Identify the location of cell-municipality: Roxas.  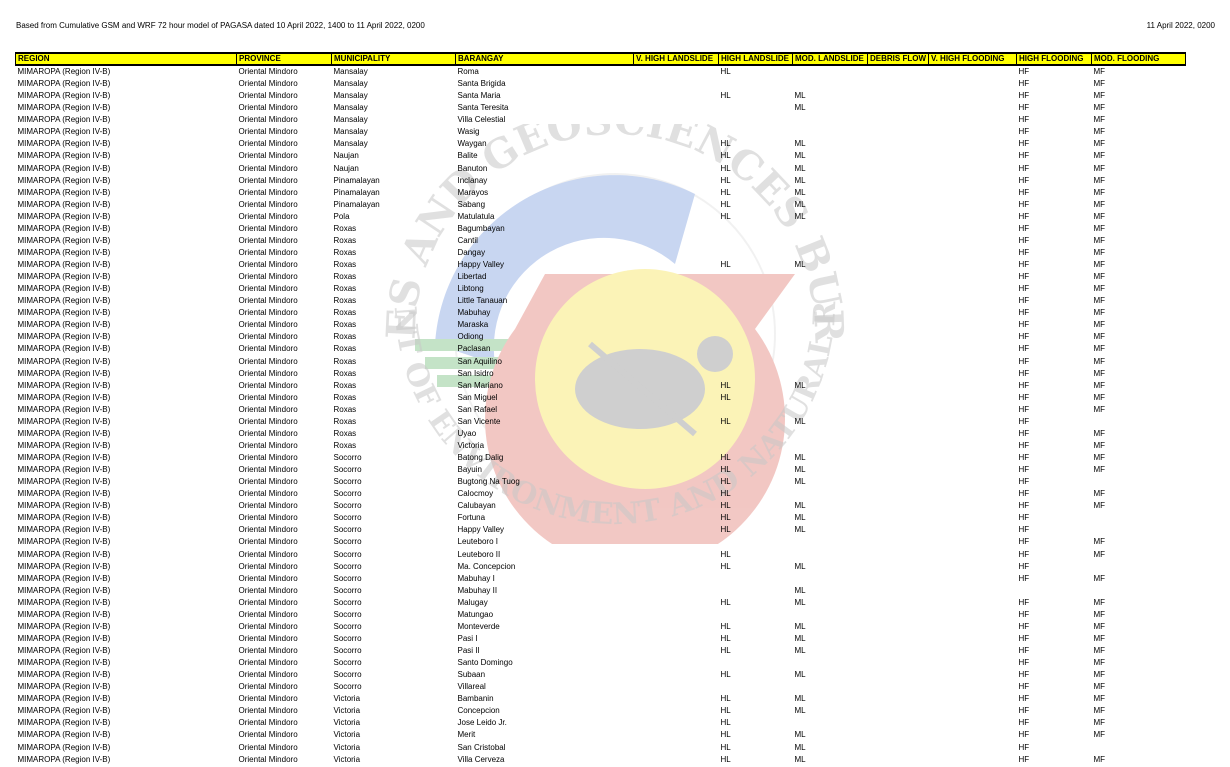
(345, 265).